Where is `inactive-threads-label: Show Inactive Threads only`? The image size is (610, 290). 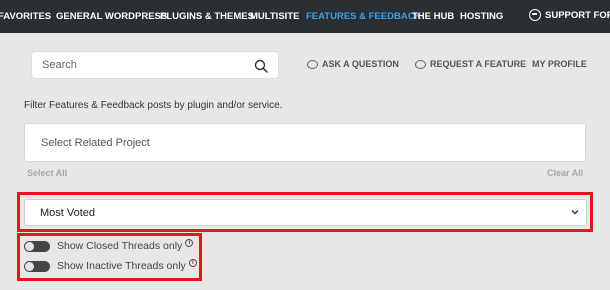 inactive-threads-label: Show Inactive Threads only is located at coordinates (121, 266).